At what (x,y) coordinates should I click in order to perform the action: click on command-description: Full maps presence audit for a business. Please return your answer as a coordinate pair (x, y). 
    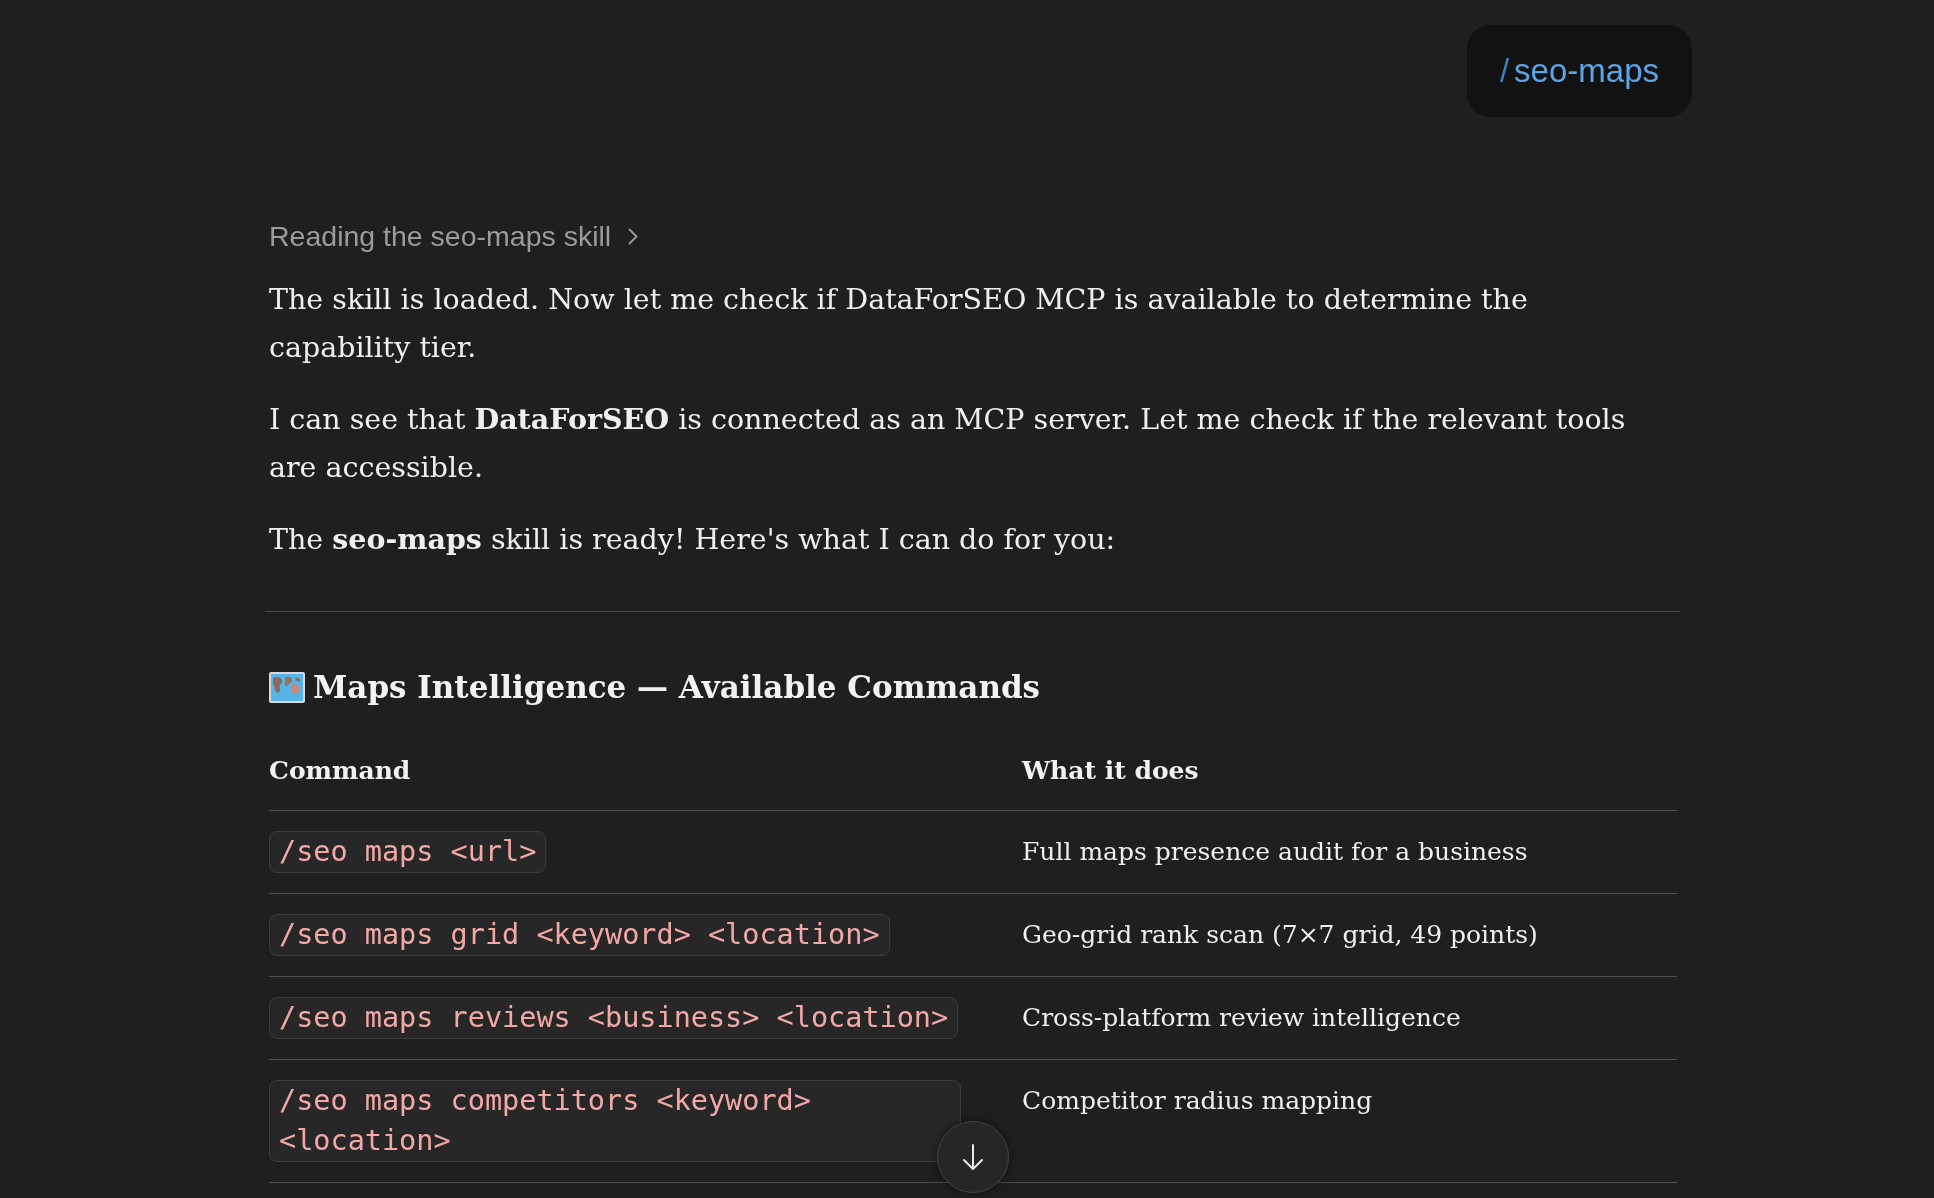
    Looking at the image, I should click on (1275, 852).